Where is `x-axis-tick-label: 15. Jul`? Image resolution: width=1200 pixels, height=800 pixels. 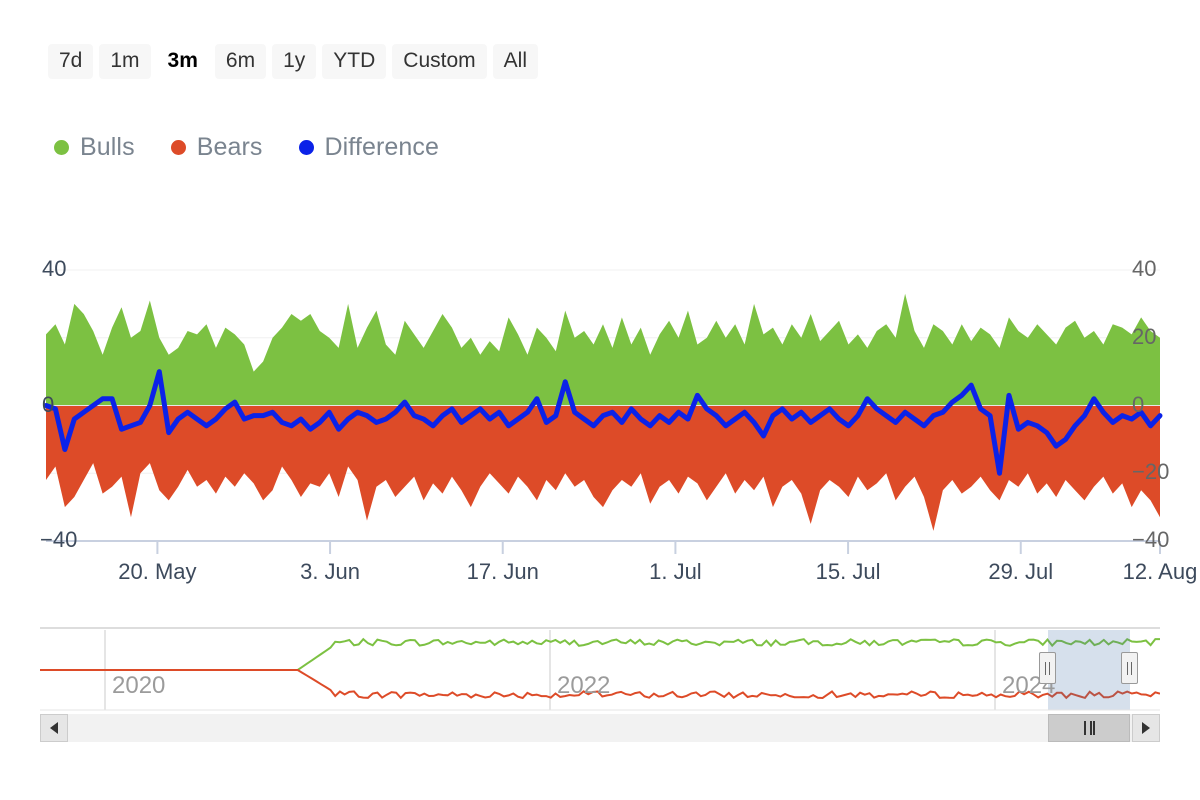 x-axis-tick-label: 15. Jul is located at coordinates (848, 571).